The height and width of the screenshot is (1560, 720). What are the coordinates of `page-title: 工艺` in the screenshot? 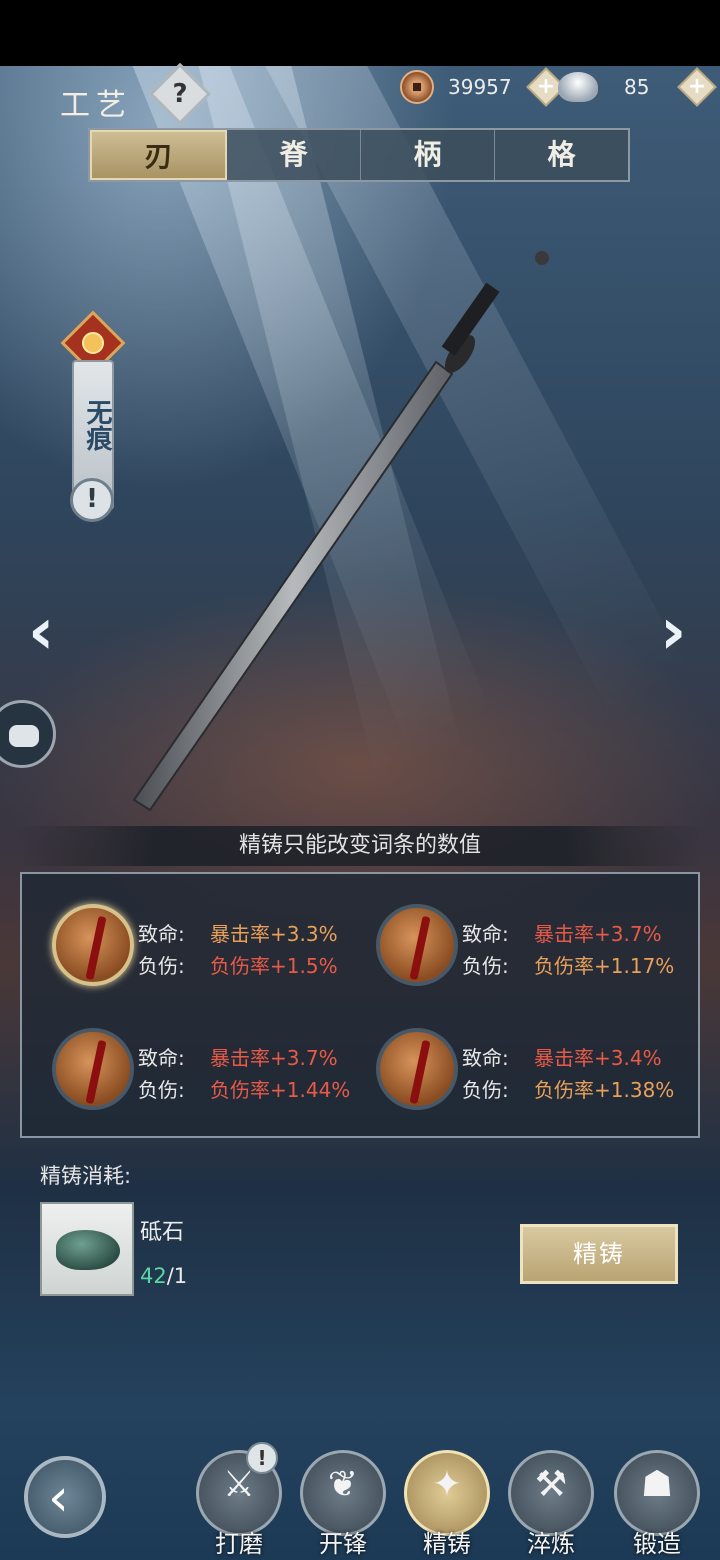 It's located at (96, 105).